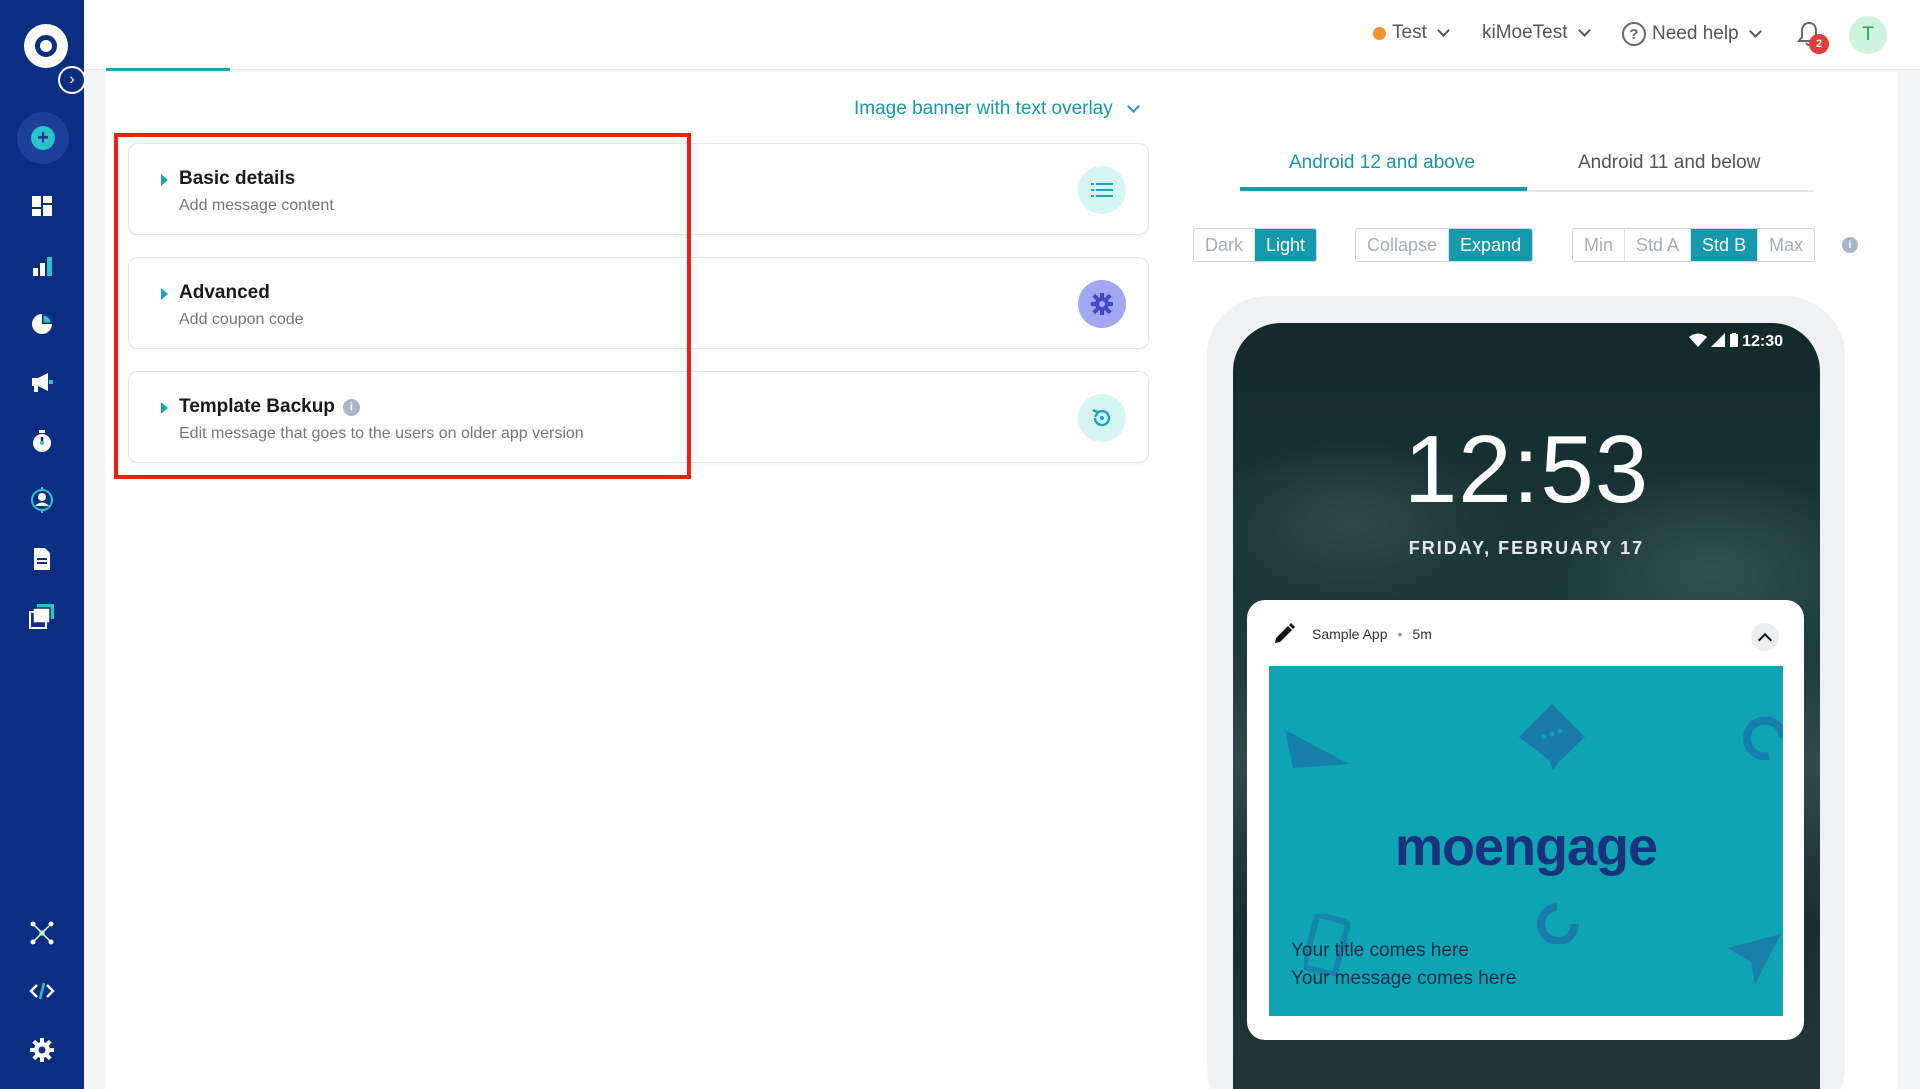  Describe the element at coordinates (1762, 341) in the screenshot. I see `status-time: 12:30` at that location.